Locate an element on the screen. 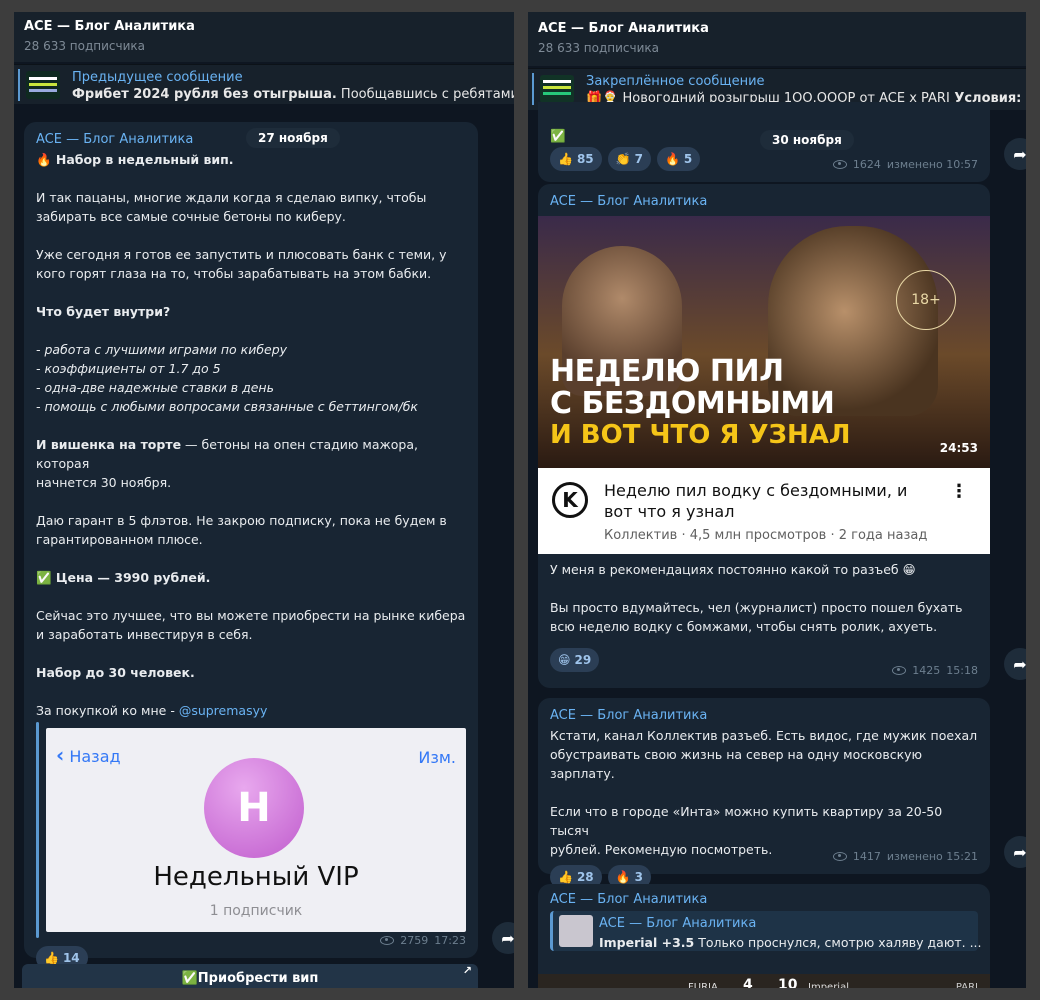 The image size is (1040, 1000). message-text: За покупкой ко мне - @supremasyy is located at coordinates (251, 710).